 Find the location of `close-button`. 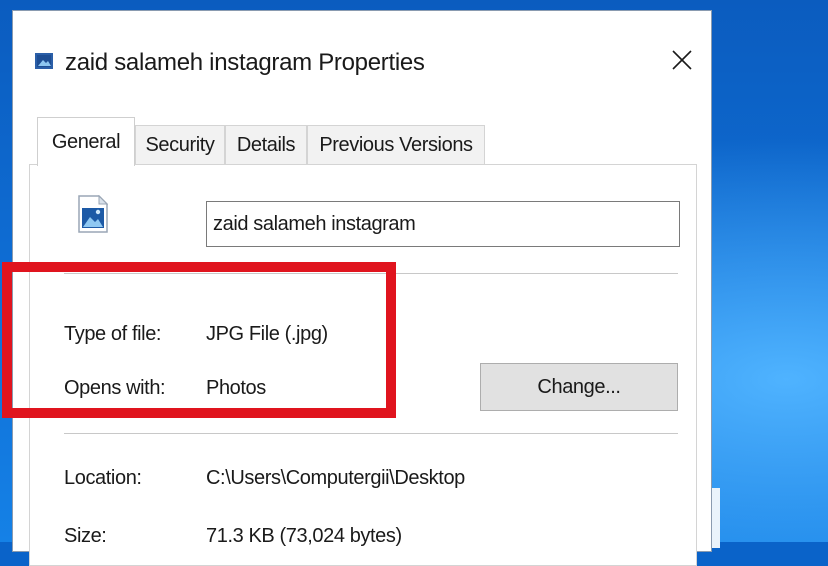

close-button is located at coordinates (682, 62).